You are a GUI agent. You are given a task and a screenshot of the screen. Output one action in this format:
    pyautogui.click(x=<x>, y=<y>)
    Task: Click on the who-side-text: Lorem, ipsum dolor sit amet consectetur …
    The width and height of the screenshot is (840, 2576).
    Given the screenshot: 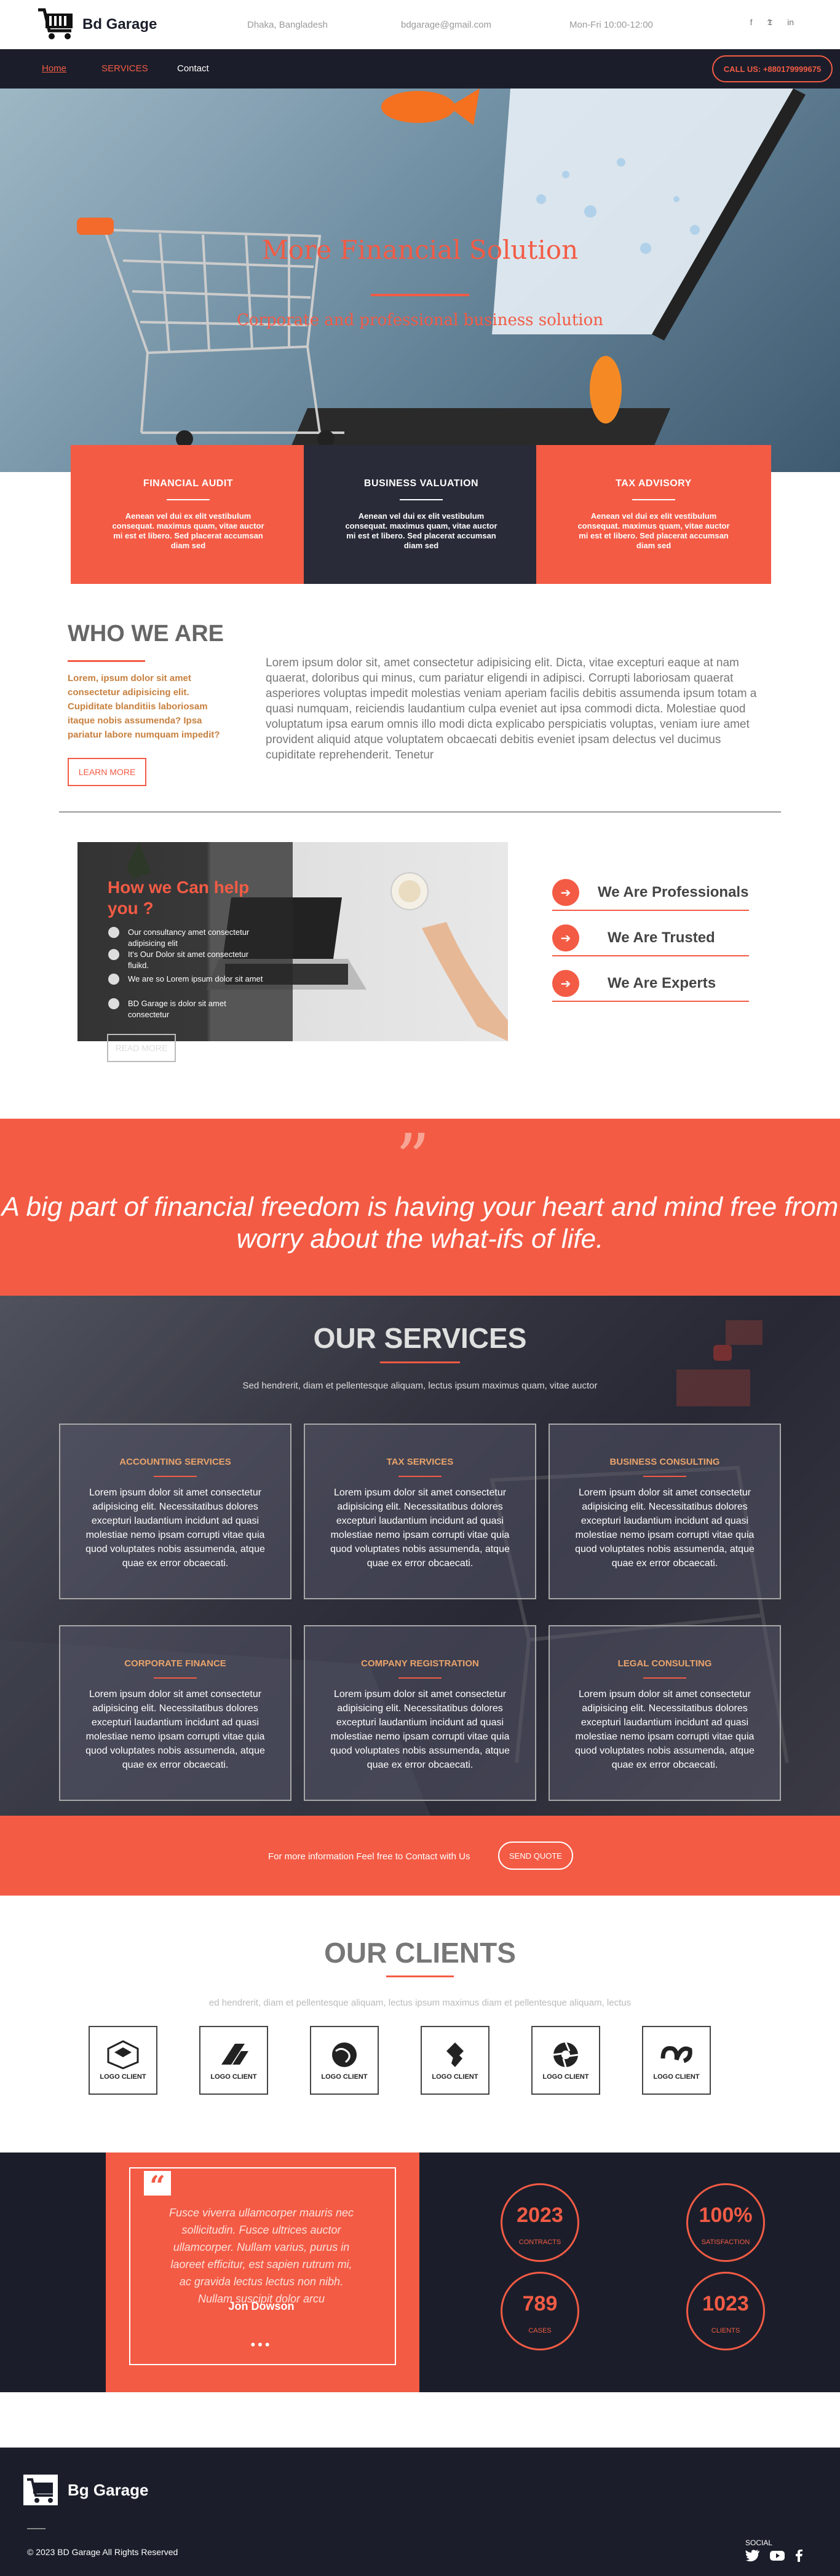 What is the action you would take?
    pyautogui.click(x=144, y=706)
    